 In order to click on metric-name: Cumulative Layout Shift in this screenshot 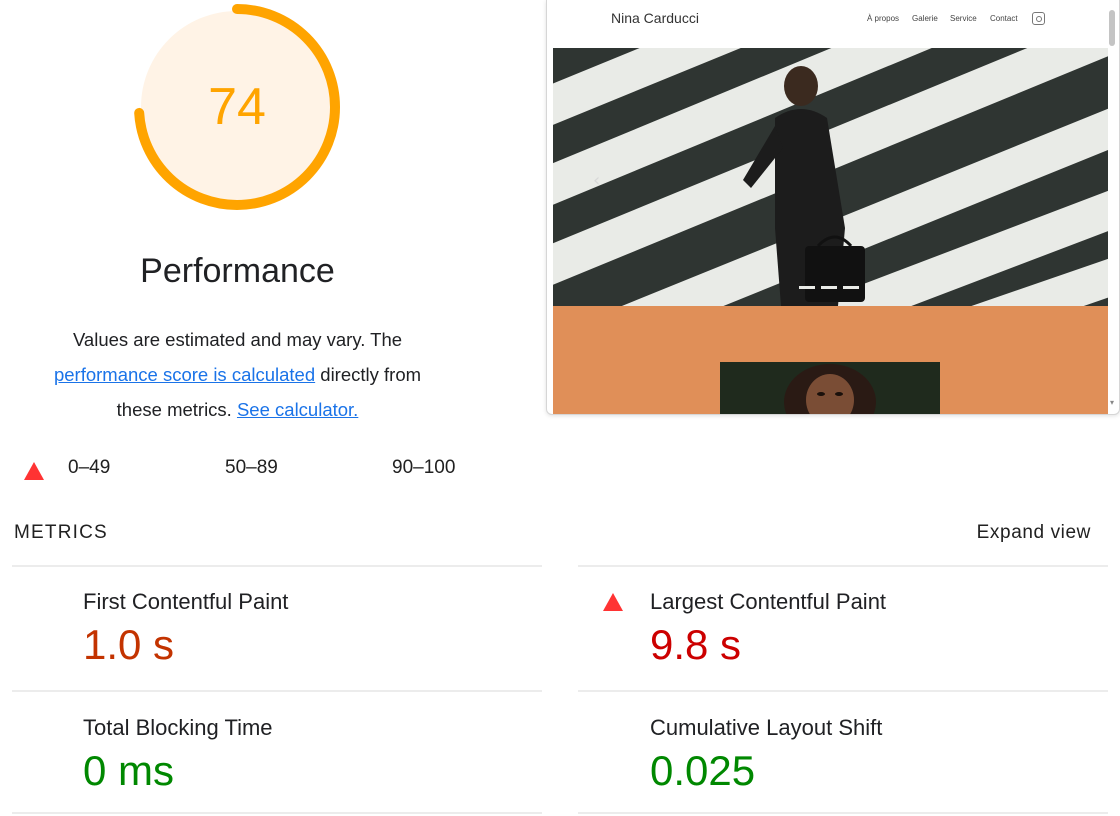, I will do `click(766, 727)`.